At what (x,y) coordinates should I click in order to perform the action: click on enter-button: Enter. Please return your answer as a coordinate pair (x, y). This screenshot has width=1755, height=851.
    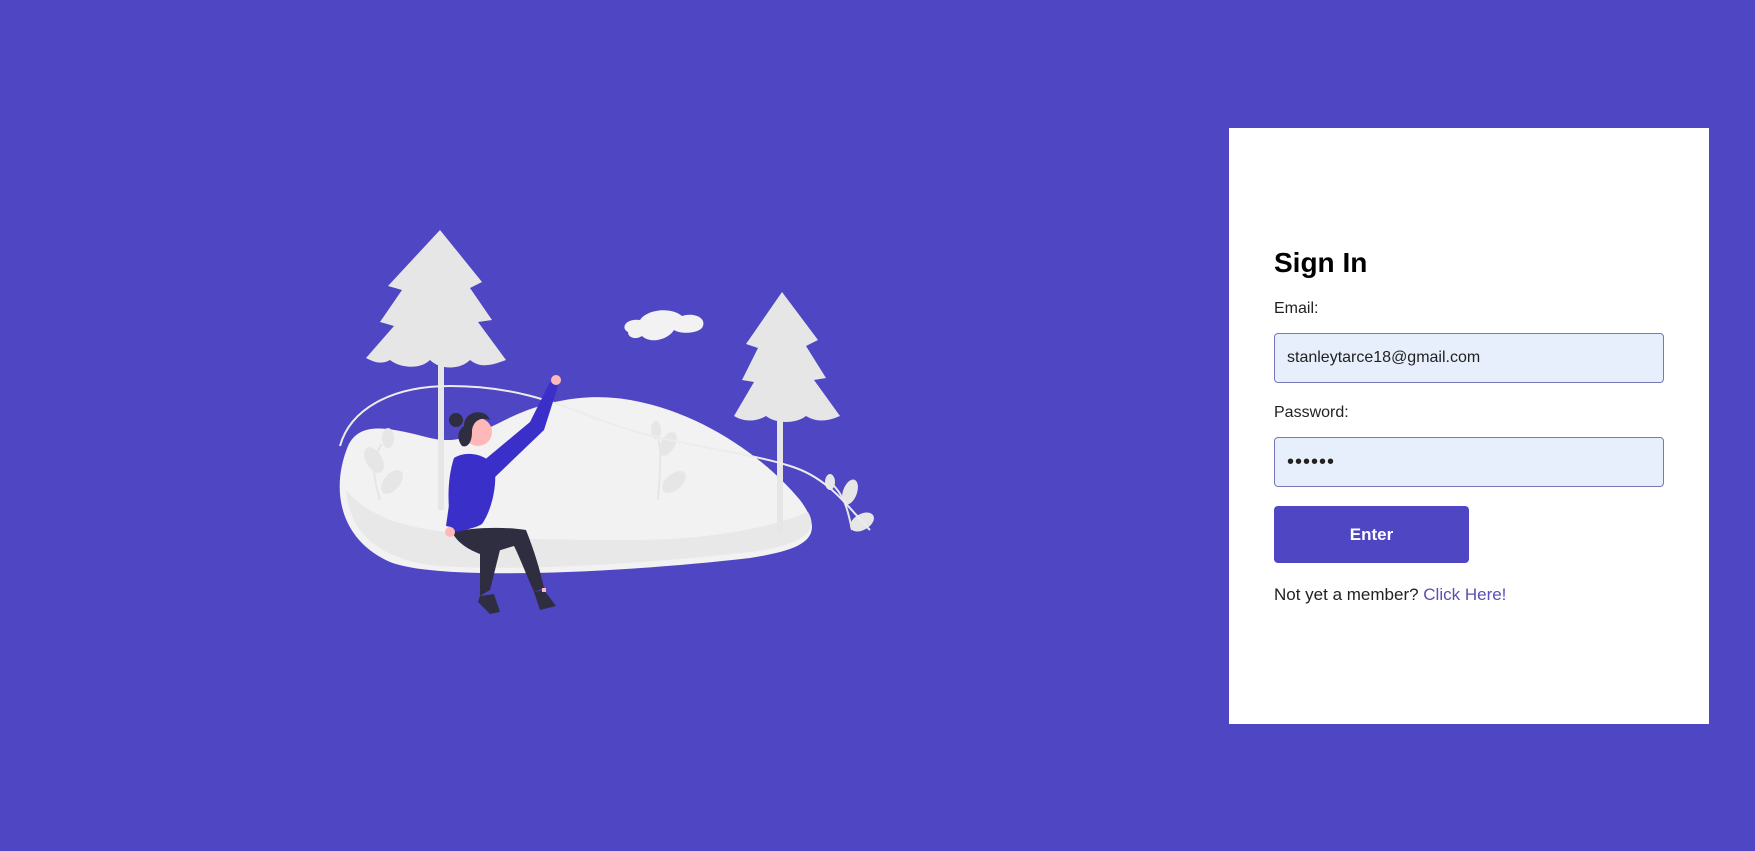
    Looking at the image, I should click on (1371, 534).